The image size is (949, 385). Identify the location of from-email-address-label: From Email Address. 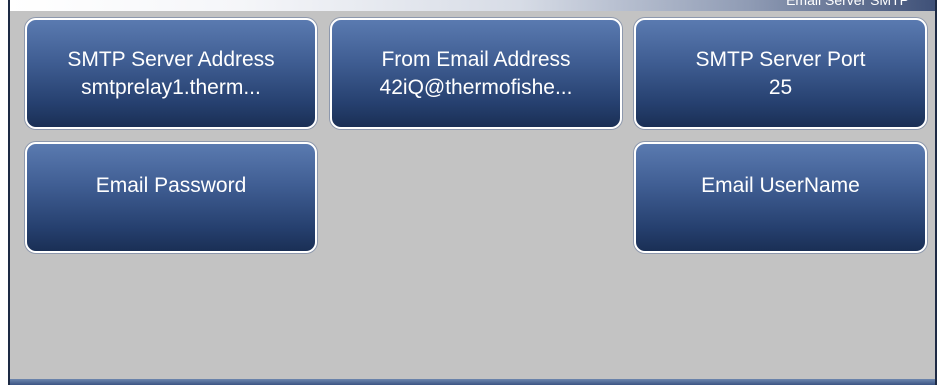
(476, 59).